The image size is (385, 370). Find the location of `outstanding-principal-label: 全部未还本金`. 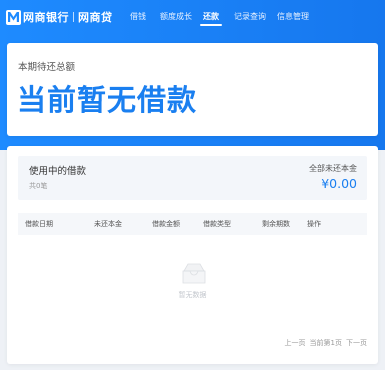

outstanding-principal-label: 全部未还本金 is located at coordinates (333, 168).